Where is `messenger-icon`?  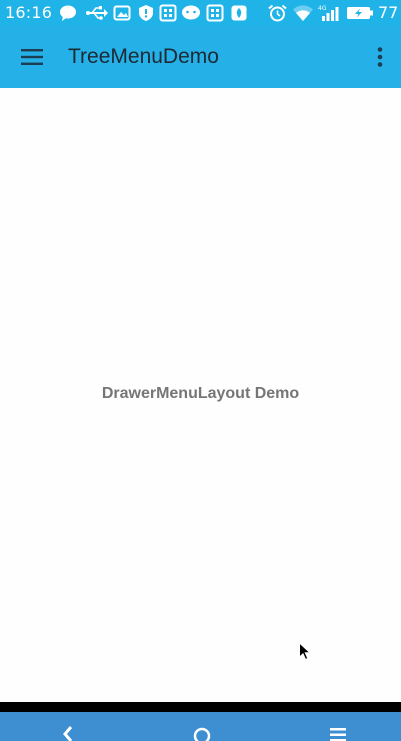 messenger-icon is located at coordinates (191, 13).